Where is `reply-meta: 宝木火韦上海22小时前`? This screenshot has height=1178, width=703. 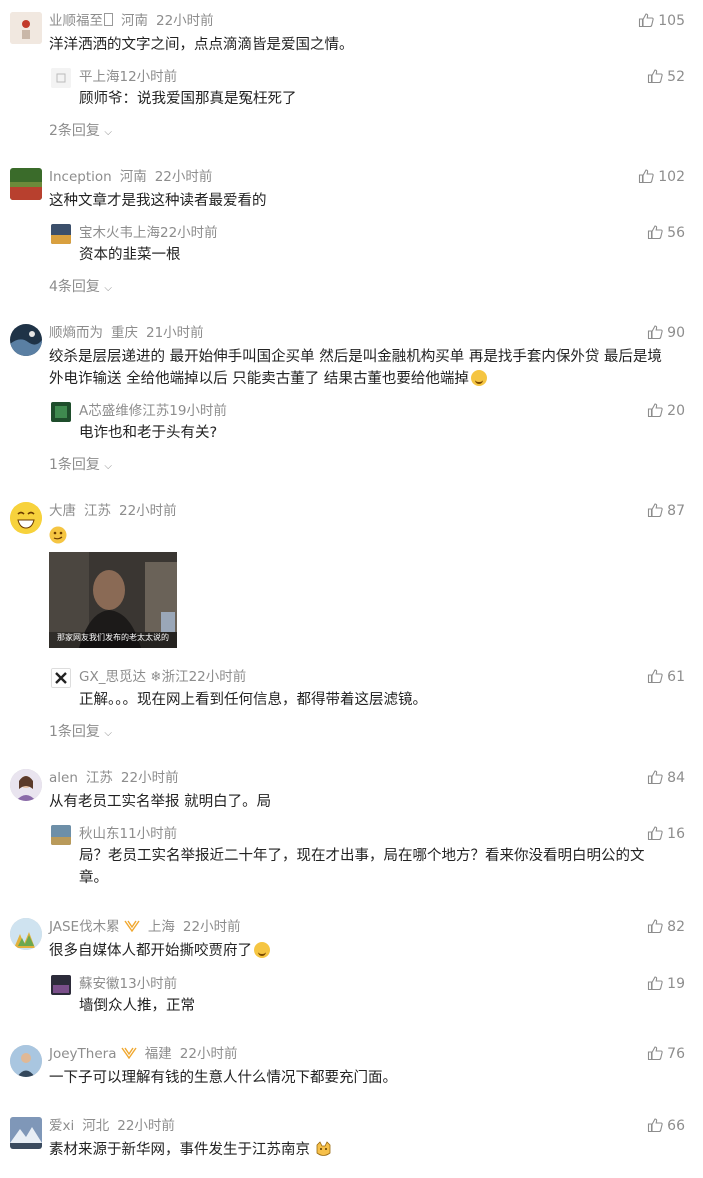 reply-meta: 宝木火韦上海22小时前 is located at coordinates (148, 233).